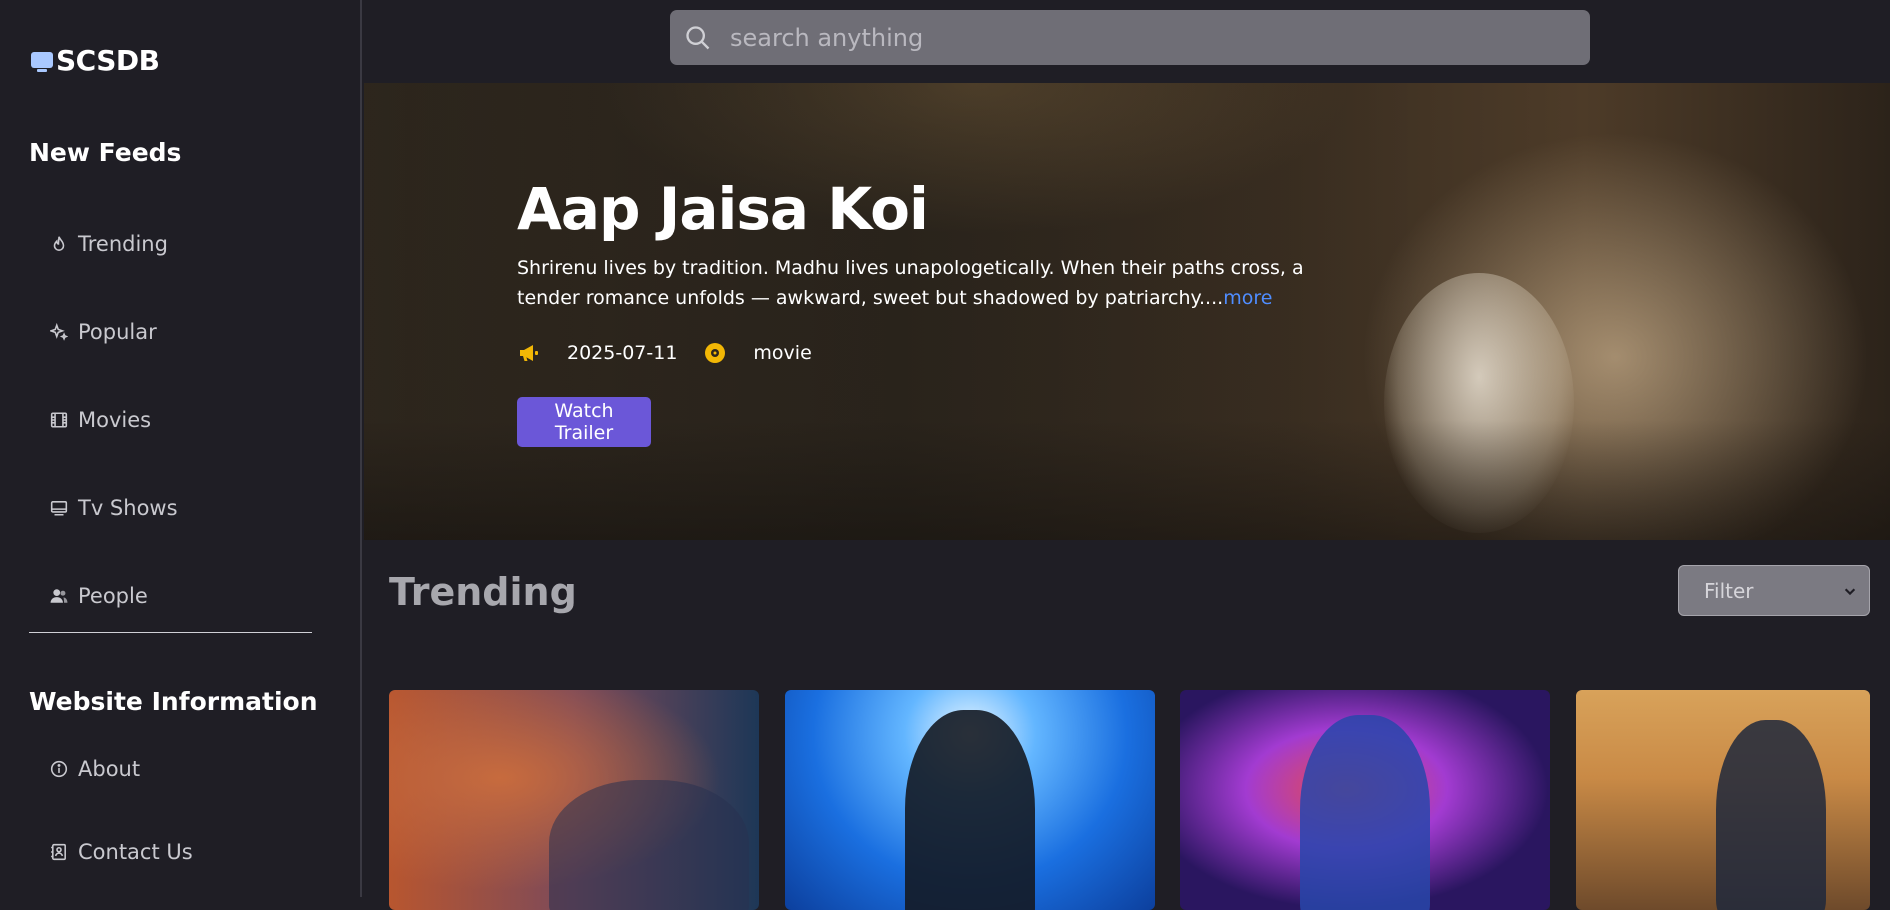 This screenshot has width=1890, height=910. What do you see at coordinates (59, 420) in the screenshot?
I see `film-icon` at bounding box center [59, 420].